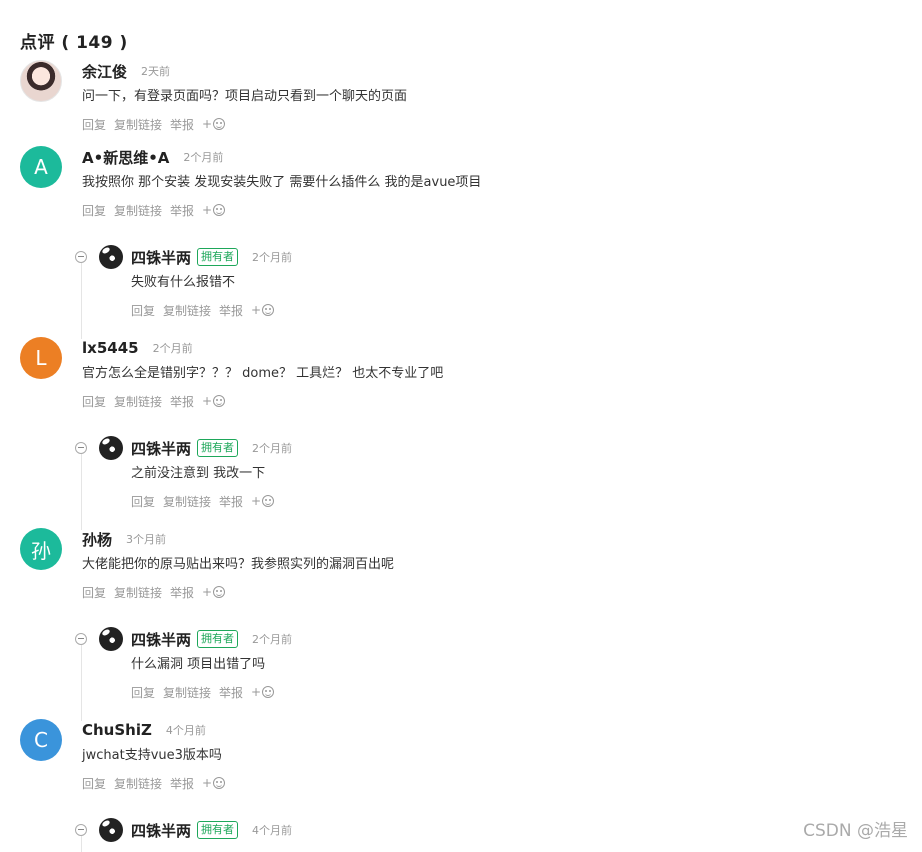 The width and height of the screenshot is (922, 852). Describe the element at coordinates (146, 539) in the screenshot. I see `comment-time: 3个月前` at that location.